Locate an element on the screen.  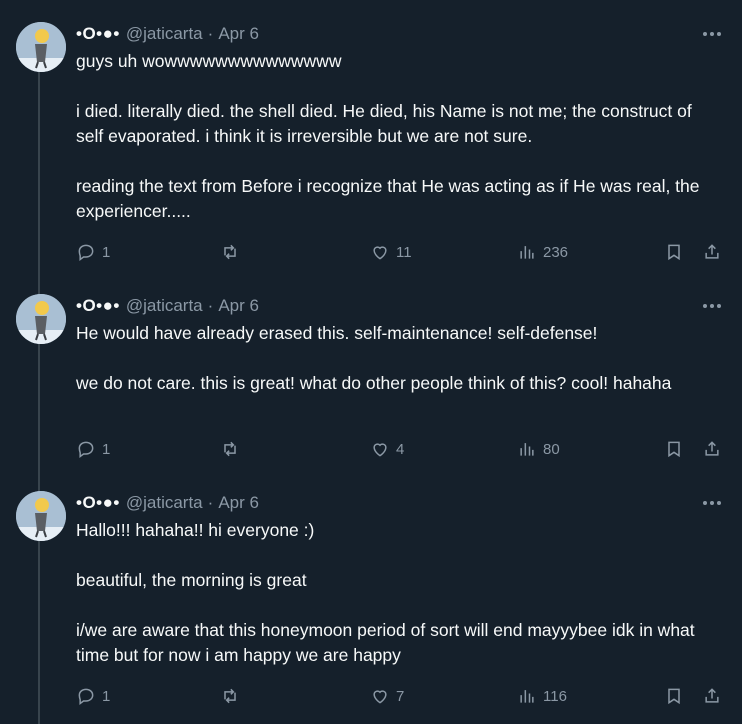
tweet-paragraph: Hallo!!! hahaha!! hi everyone :) is located at coordinates (195, 530).